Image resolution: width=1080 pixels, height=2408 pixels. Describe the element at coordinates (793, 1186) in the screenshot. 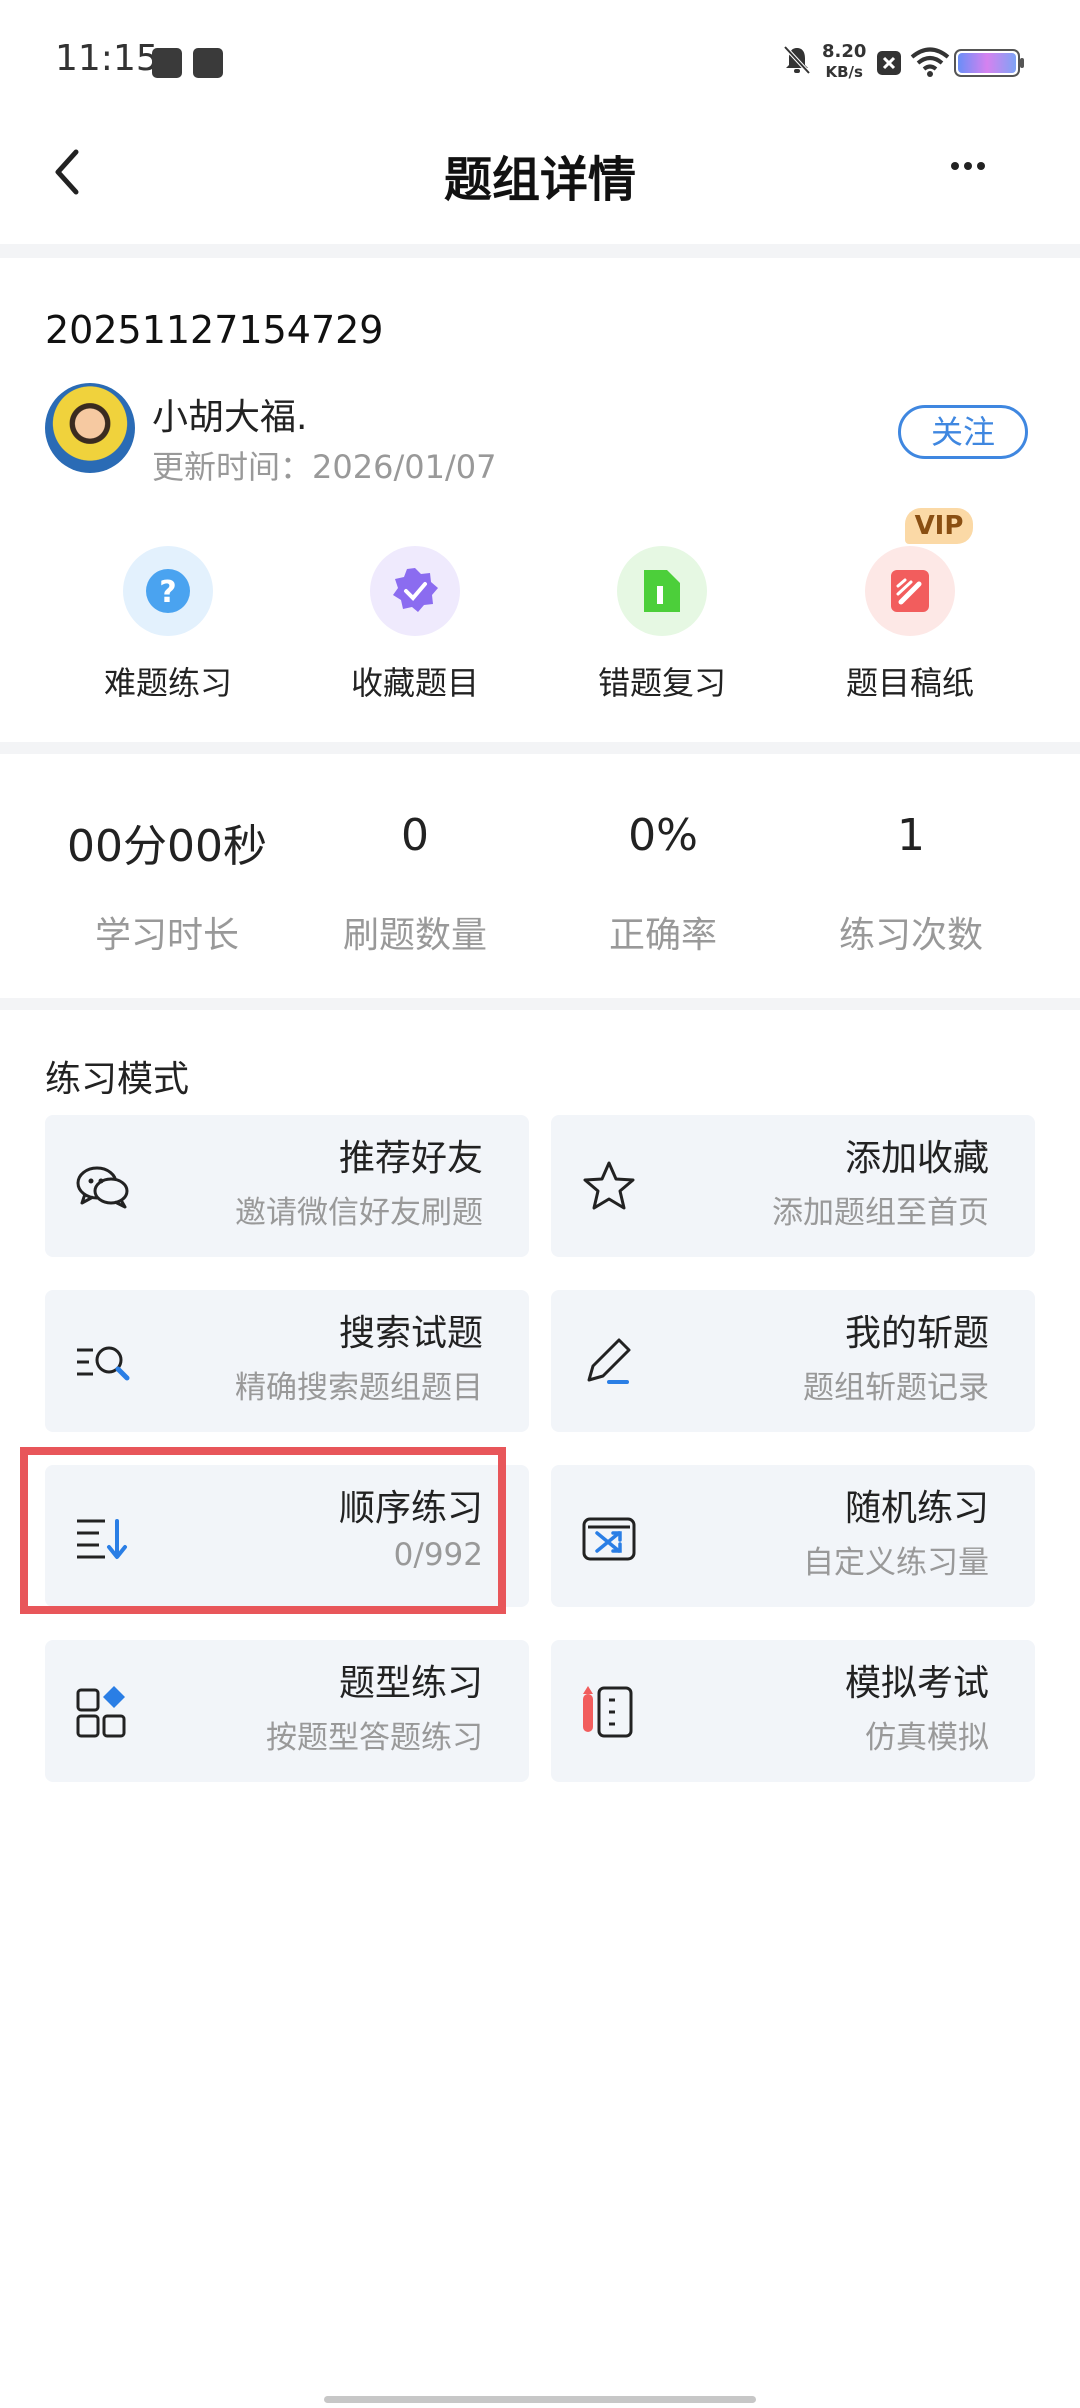

I see `card-add-favorite: 添加收藏 添加题组至首页` at that location.